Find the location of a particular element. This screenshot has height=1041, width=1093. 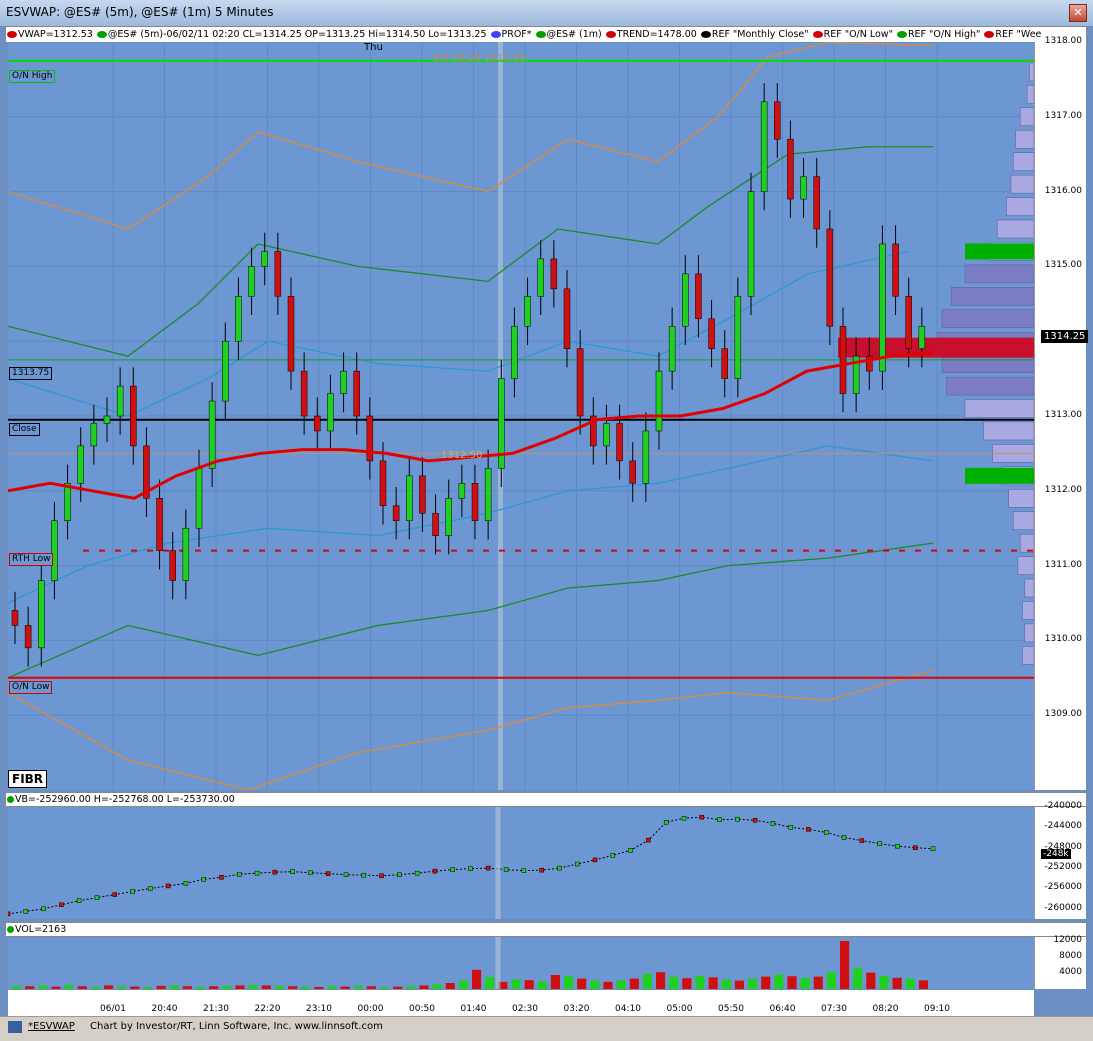

on-low-label: O/N Low is located at coordinates (31, 687).